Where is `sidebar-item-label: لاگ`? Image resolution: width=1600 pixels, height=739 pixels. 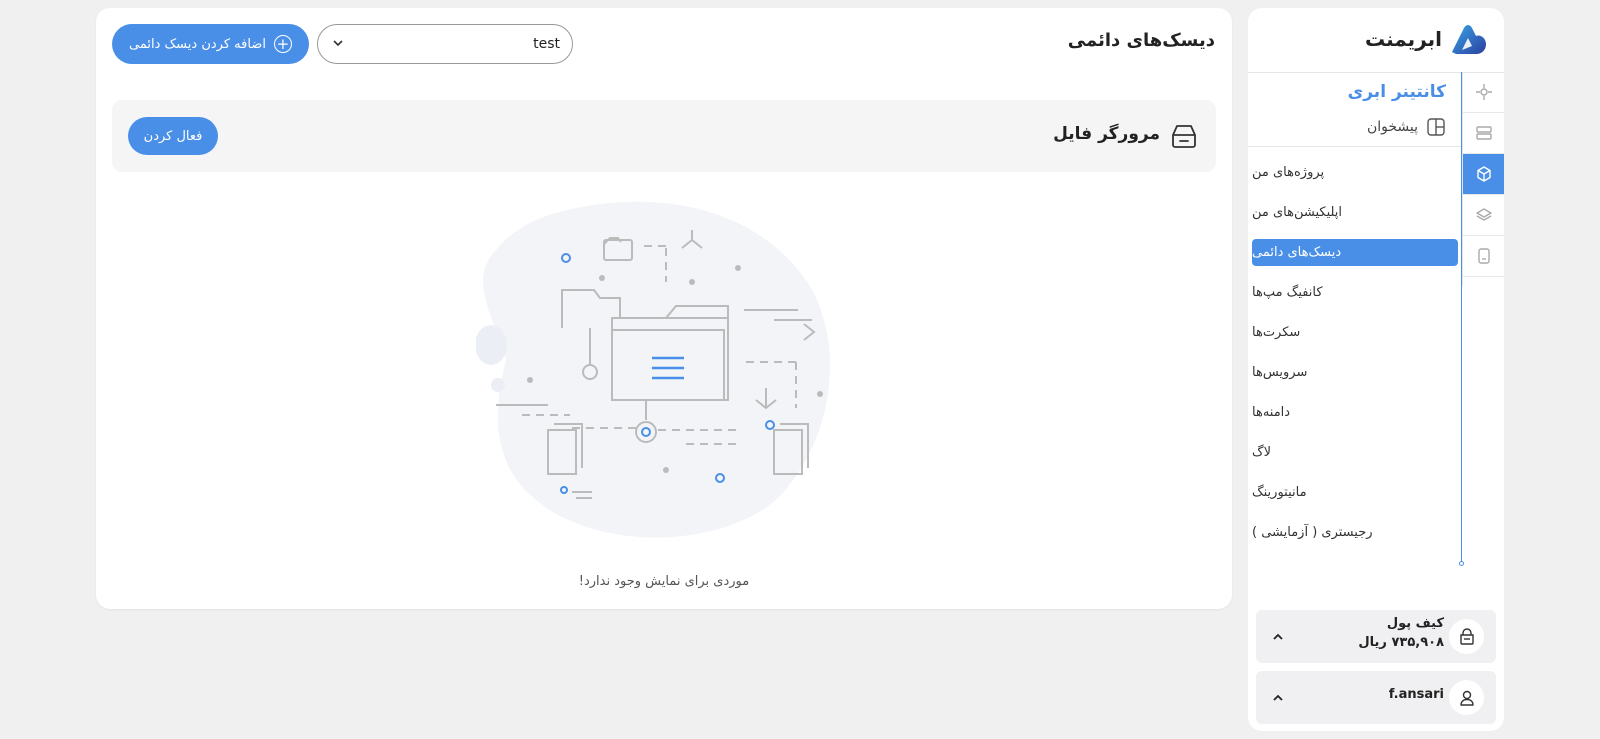 sidebar-item-label: لاگ is located at coordinates (1262, 452).